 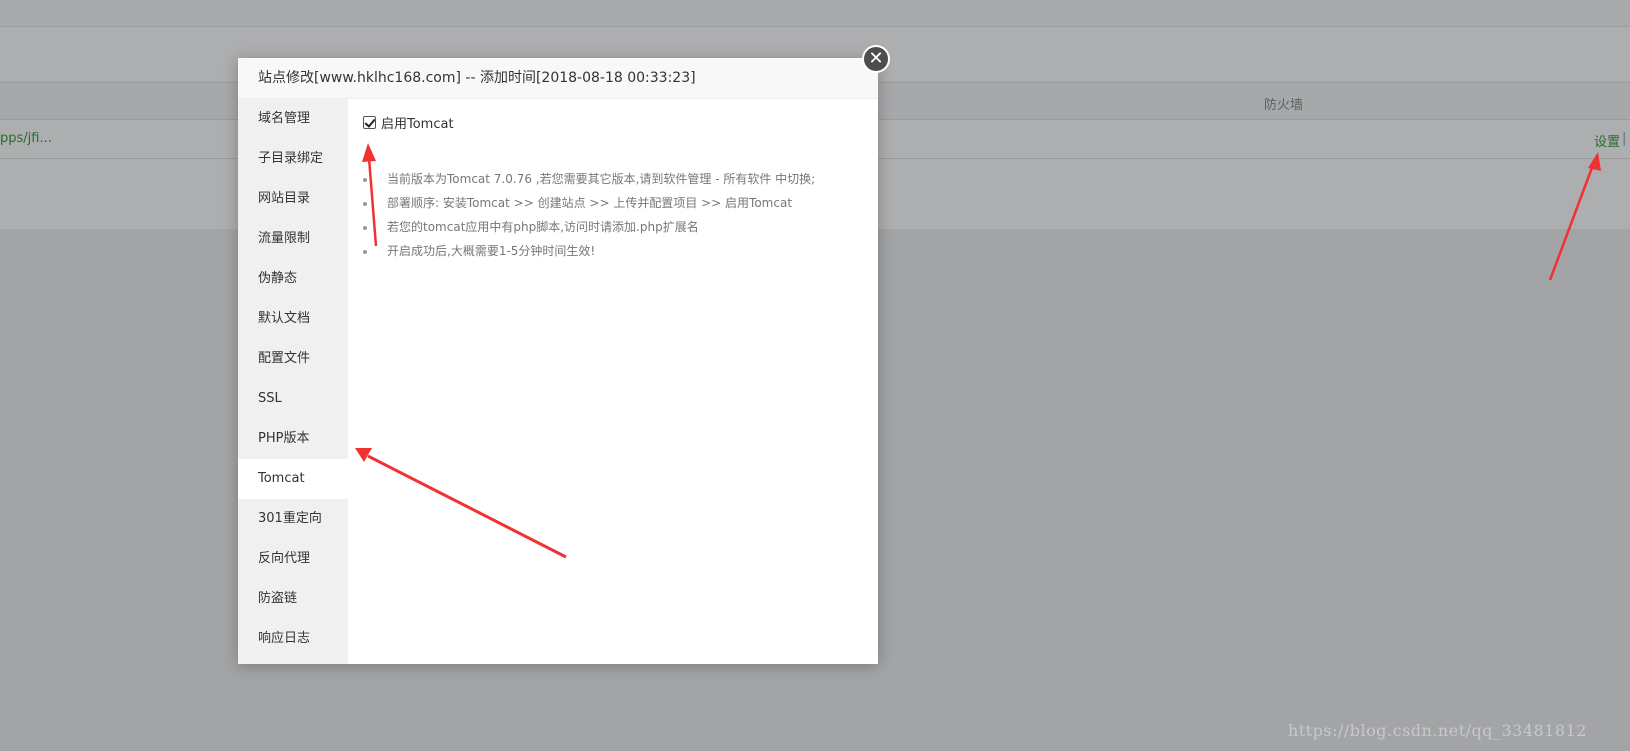 I want to click on sidebar-item-domain: 域名管理, so click(x=293, y=119).